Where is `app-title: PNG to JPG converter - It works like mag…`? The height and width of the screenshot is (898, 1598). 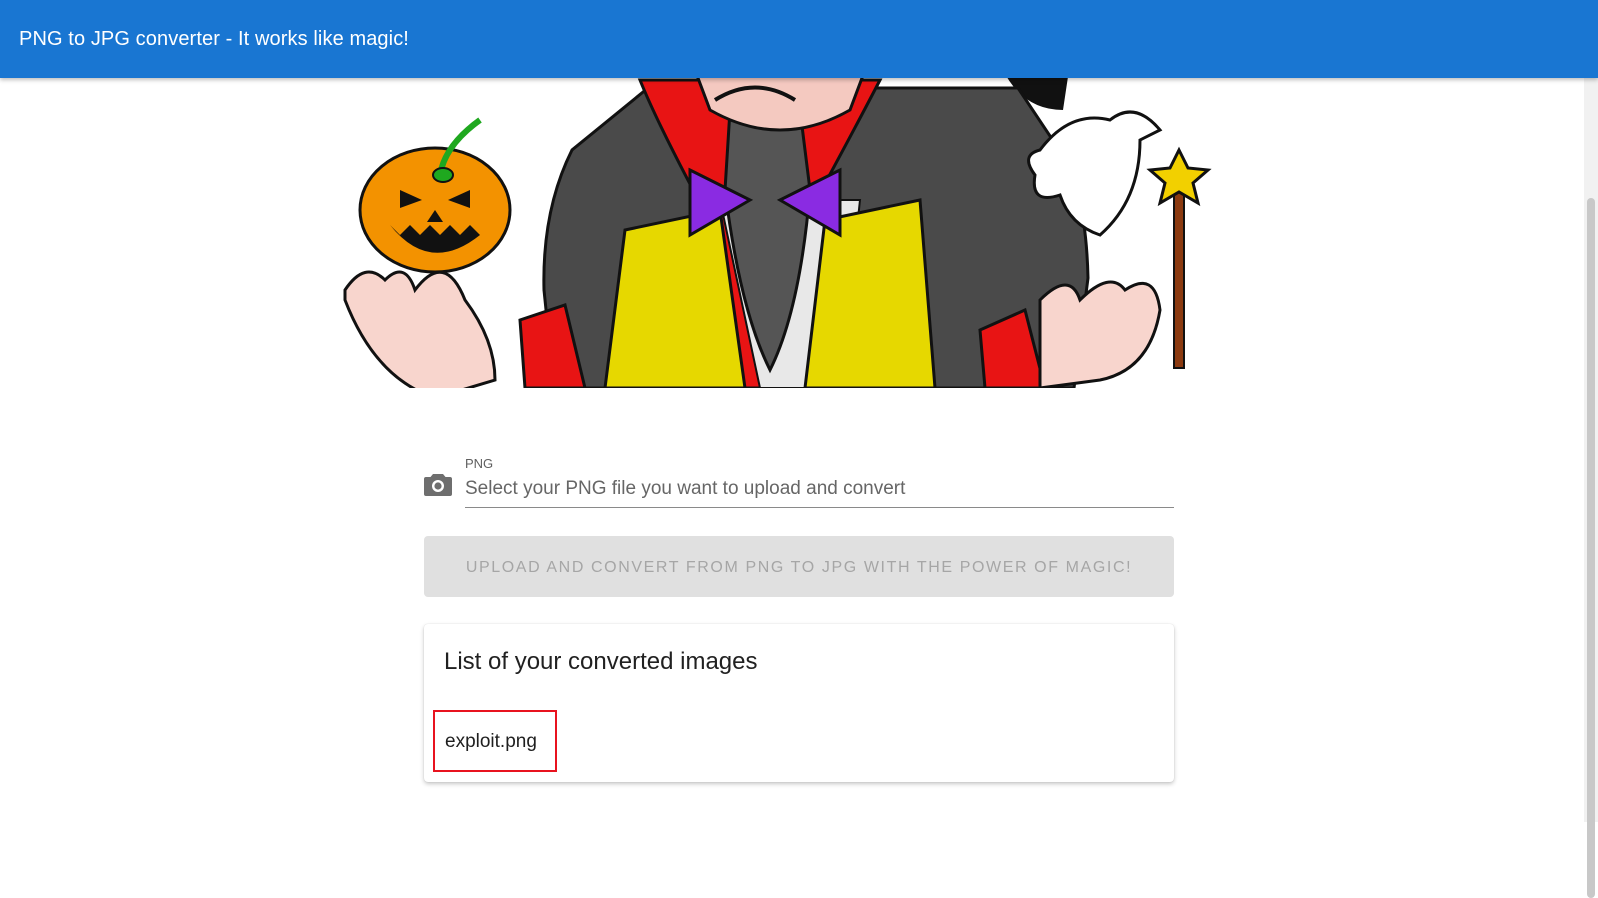
app-title: PNG to JPG converter - It works like mag… is located at coordinates (214, 38).